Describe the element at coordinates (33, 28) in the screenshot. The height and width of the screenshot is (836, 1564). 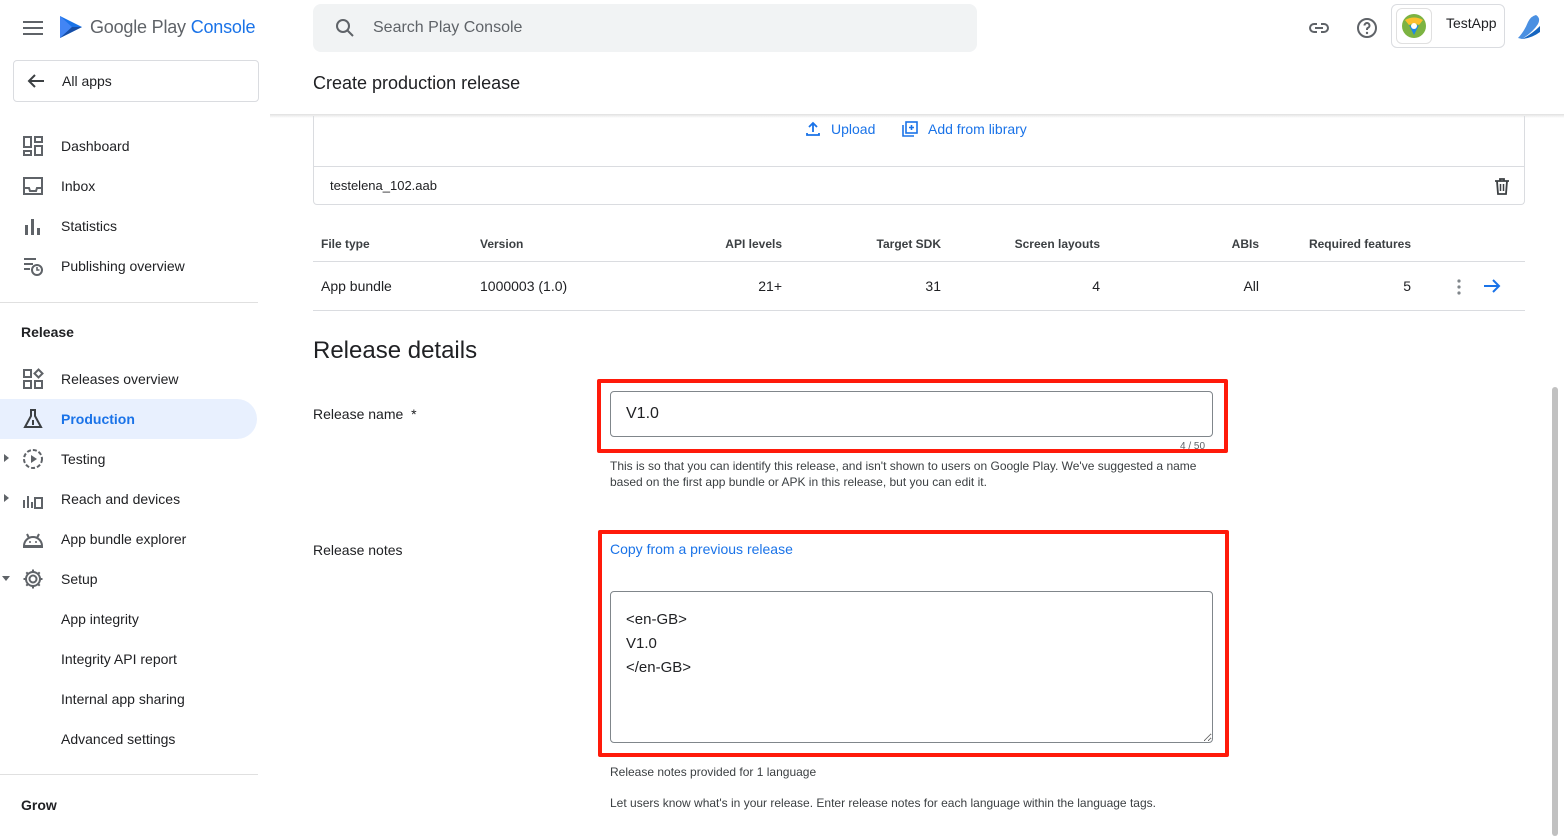
I see `hamburger-menu-icon` at that location.